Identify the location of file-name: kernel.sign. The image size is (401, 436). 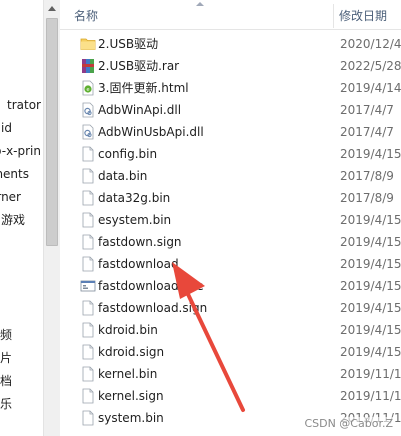
(131, 396).